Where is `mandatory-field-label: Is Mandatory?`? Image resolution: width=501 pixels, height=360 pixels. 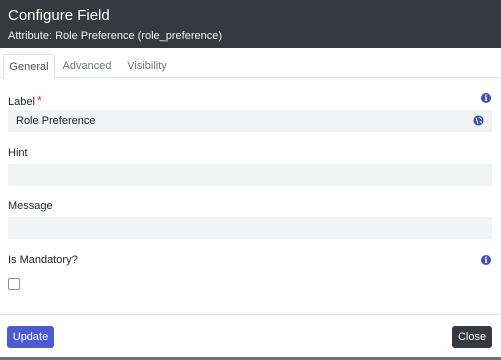 mandatory-field-label: Is Mandatory? is located at coordinates (43, 260).